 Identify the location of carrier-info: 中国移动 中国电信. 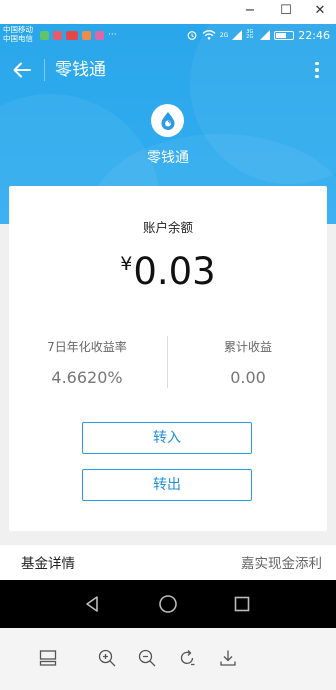
(18, 34).